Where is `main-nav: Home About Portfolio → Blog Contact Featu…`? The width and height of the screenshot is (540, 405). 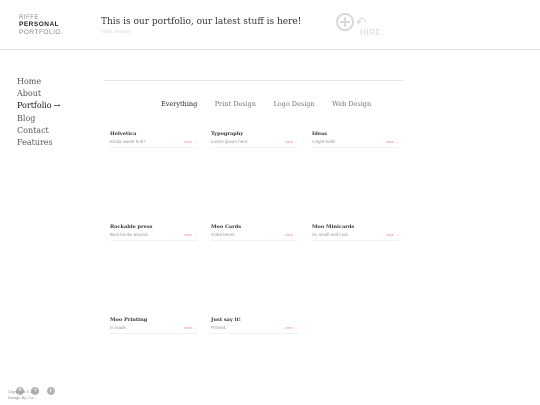
main-nav: Home About Portfolio → Blog Contact Featu… is located at coordinates (38, 112).